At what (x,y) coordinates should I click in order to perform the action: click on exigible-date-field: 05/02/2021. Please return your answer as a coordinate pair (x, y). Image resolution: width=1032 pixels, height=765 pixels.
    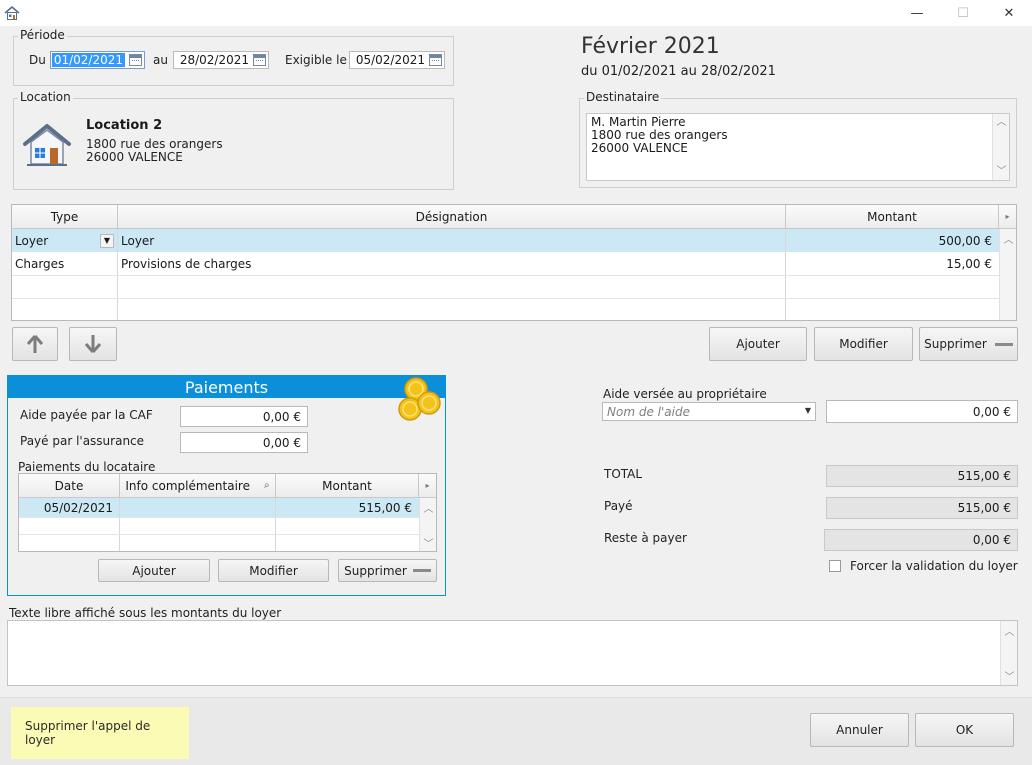
    Looking at the image, I should click on (397, 60).